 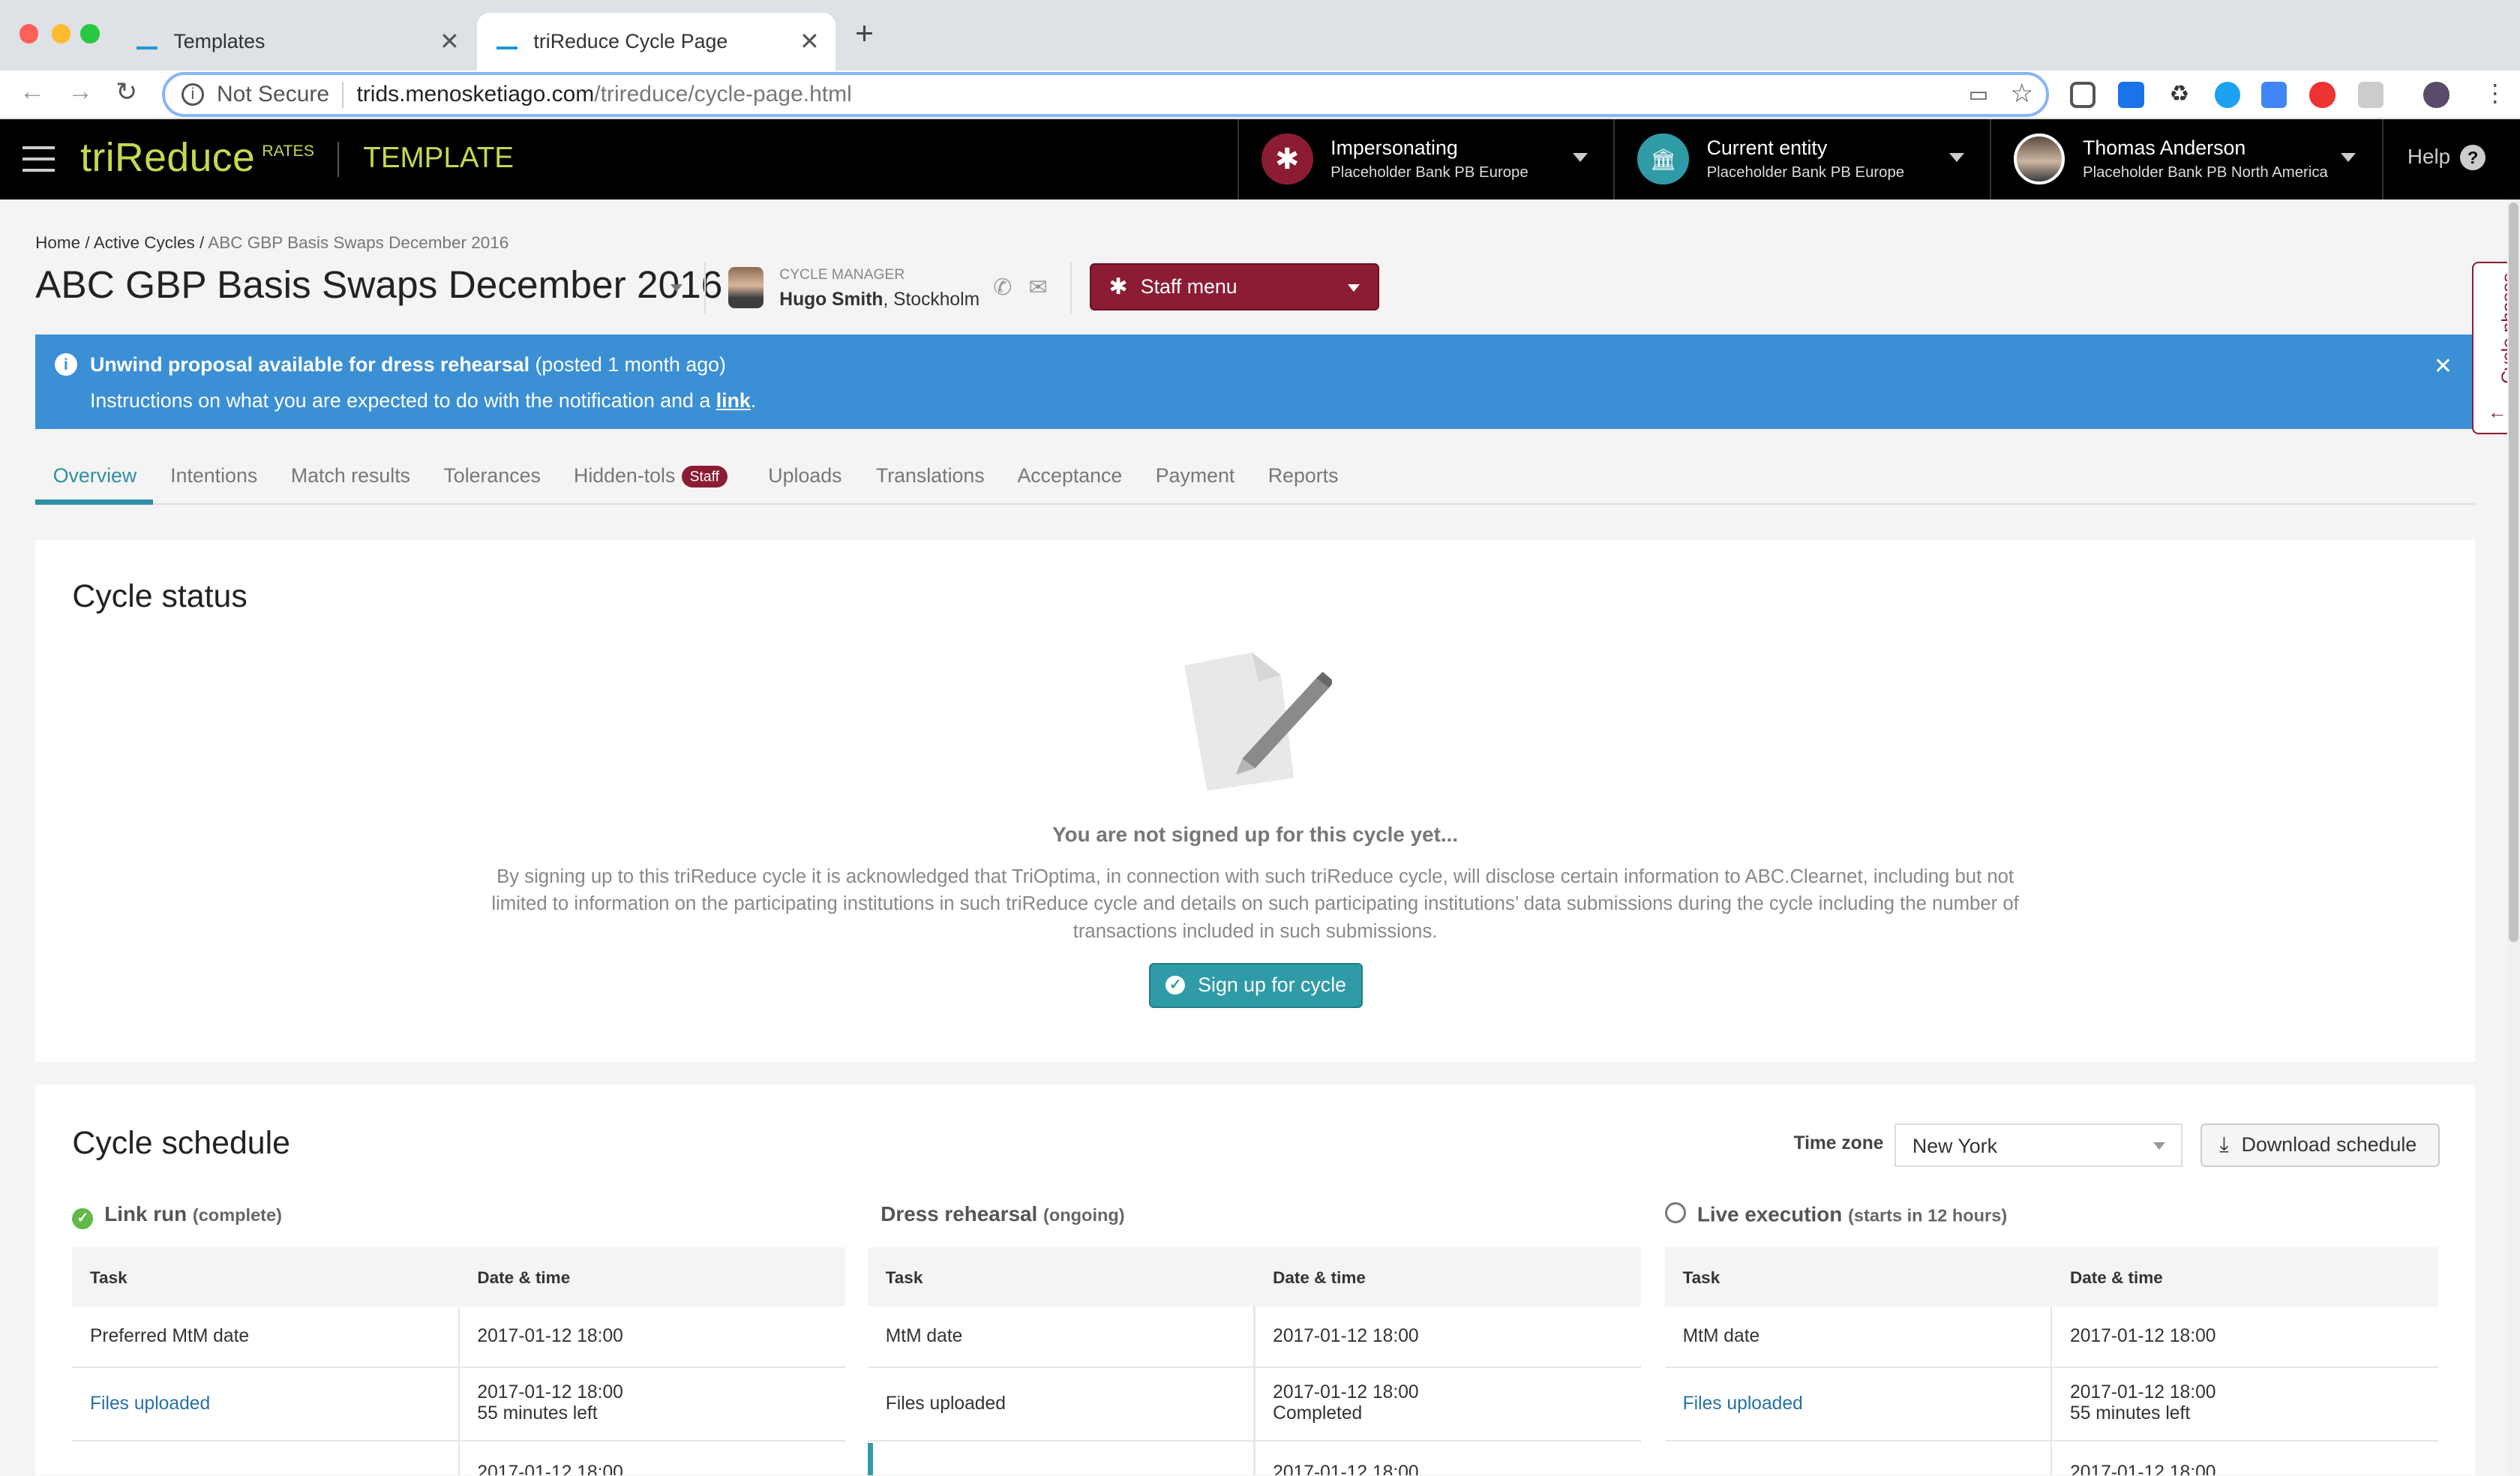 What do you see at coordinates (2227, 95) in the screenshot?
I see `extension-wave-icon` at bounding box center [2227, 95].